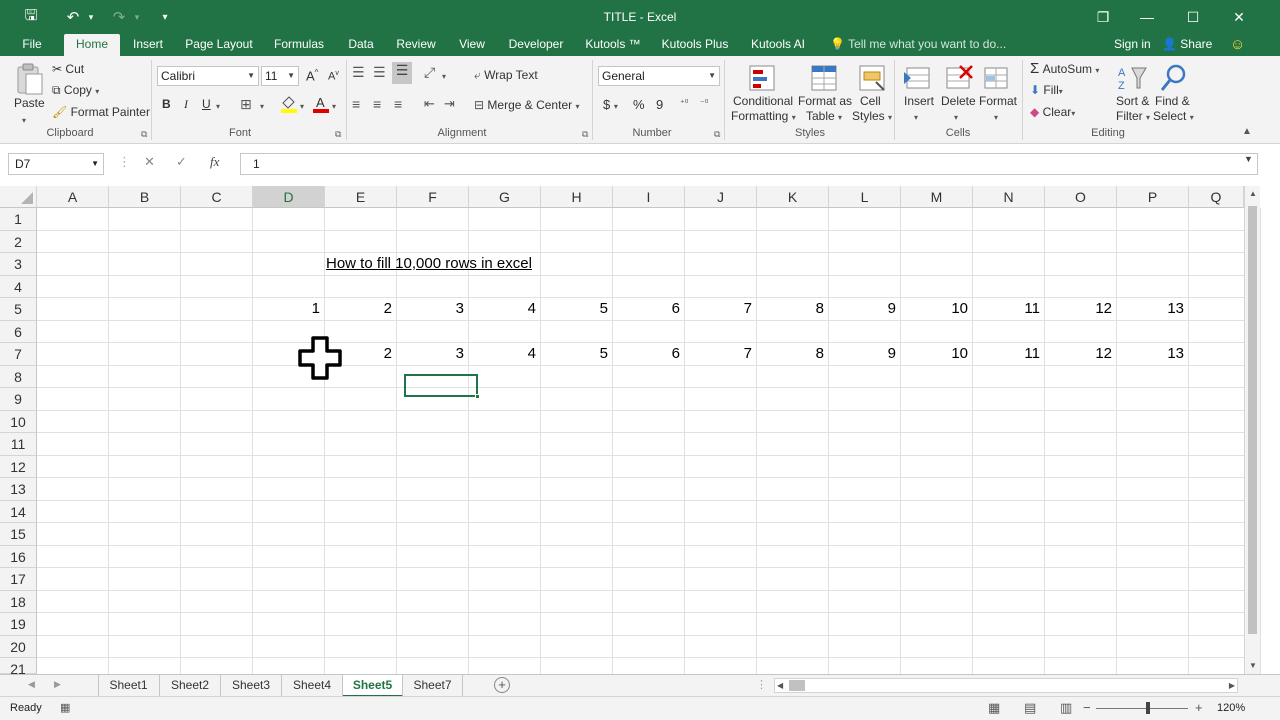  I want to click on page-break-view-icon: ▥, so click(1066, 708).